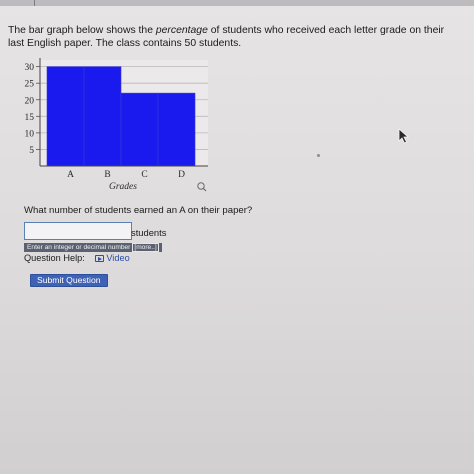 The image size is (474, 474). Describe the element at coordinates (30, 85) in the screenshot. I see `y-tick-label: 25` at that location.